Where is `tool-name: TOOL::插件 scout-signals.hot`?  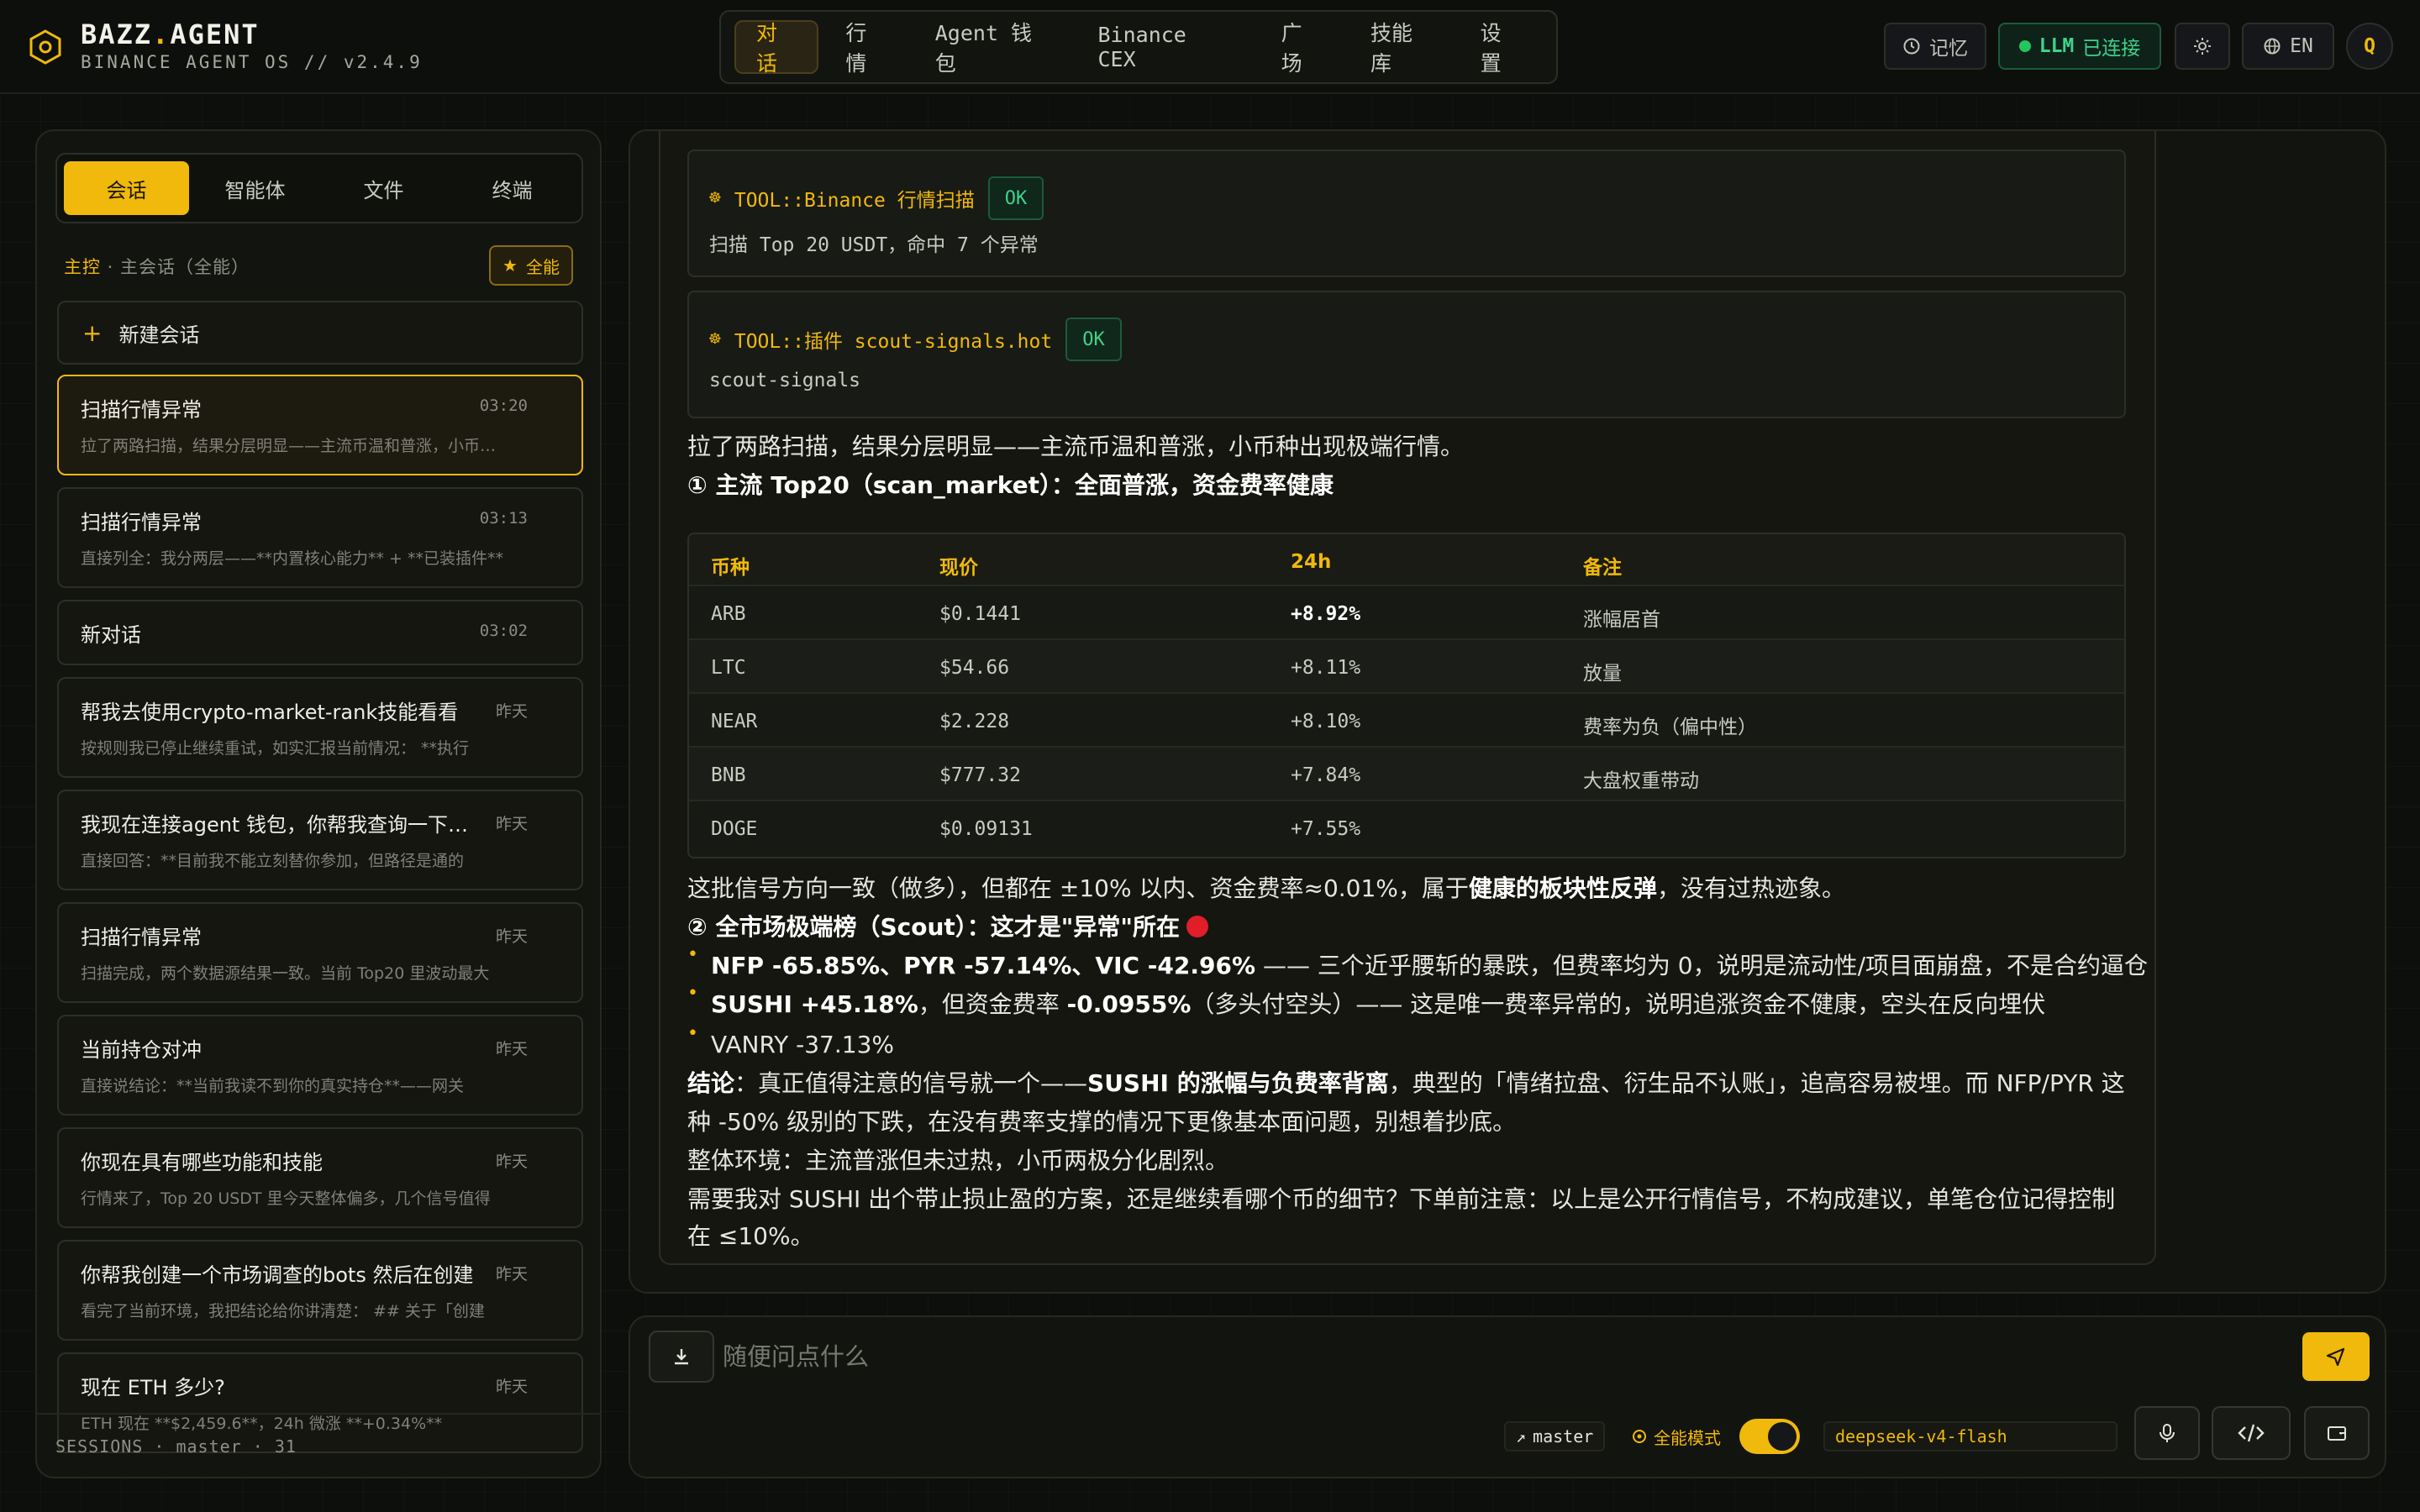 tool-name: TOOL::插件 scout-signals.hot is located at coordinates (894, 342).